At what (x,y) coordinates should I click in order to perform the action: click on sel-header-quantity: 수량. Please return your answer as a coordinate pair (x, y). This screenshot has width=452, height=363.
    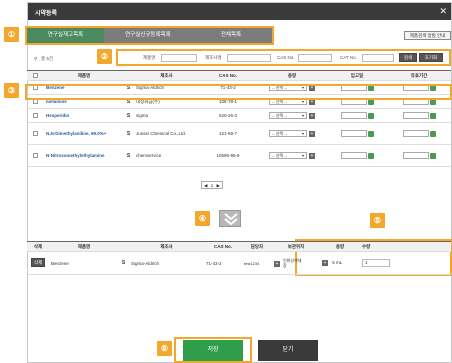
    Looking at the image, I should click on (405, 246).